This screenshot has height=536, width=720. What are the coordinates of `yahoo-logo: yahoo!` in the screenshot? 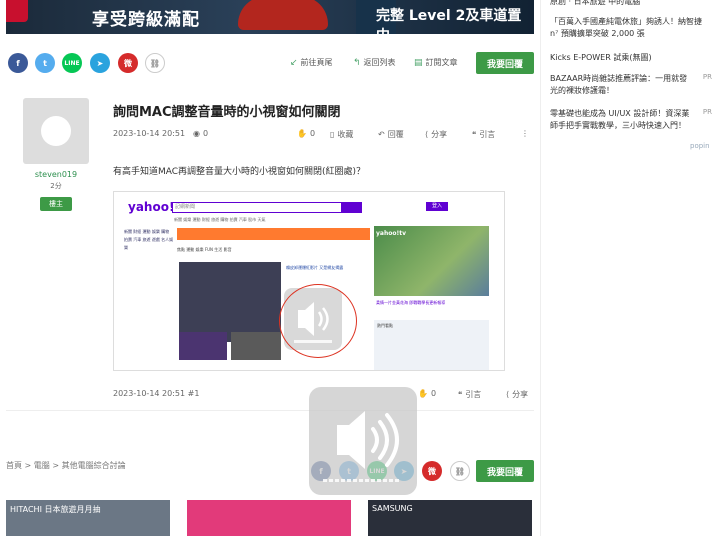 It's located at (151, 207).